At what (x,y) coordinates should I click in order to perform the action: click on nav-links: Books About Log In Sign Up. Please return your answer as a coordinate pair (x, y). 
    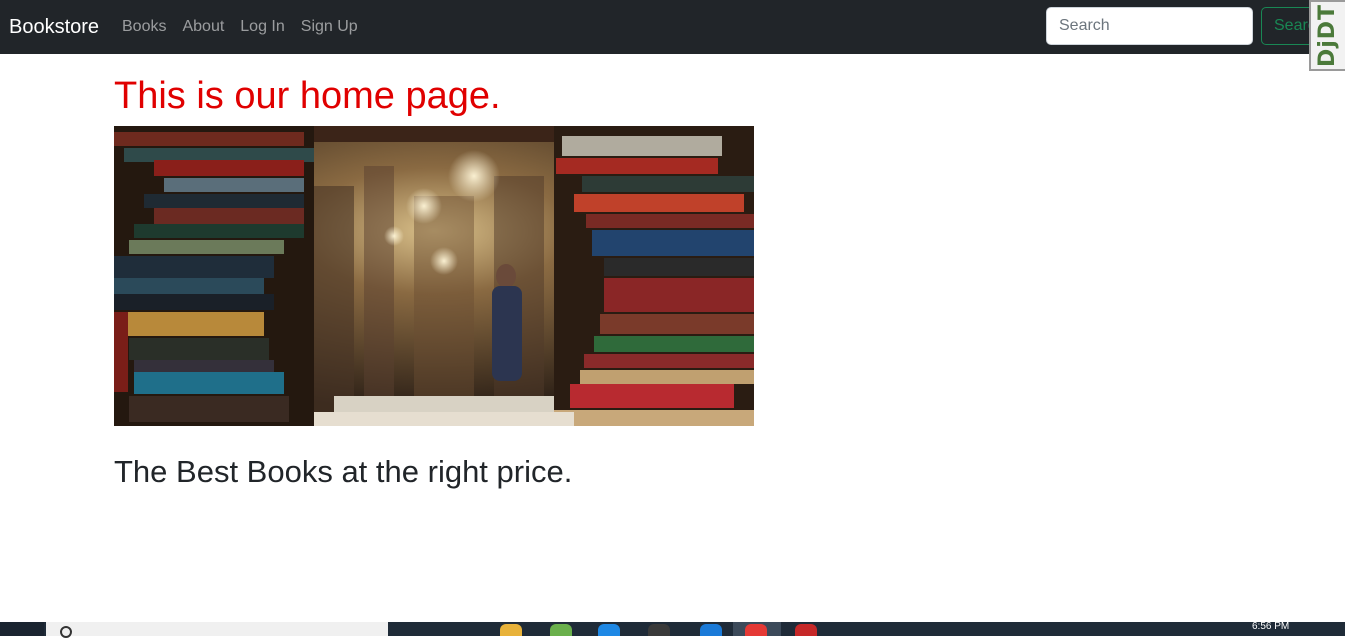
    Looking at the image, I should click on (248, 27).